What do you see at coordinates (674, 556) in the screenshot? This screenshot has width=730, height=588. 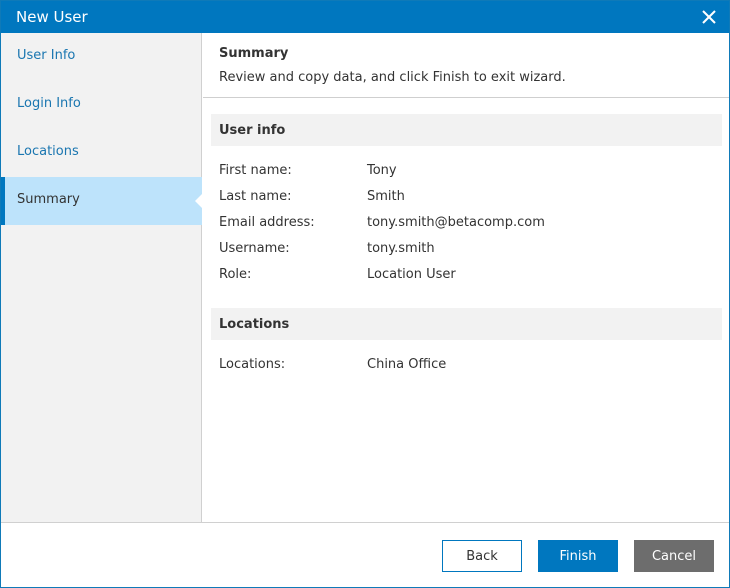 I see `cancel-button: Cancel` at bounding box center [674, 556].